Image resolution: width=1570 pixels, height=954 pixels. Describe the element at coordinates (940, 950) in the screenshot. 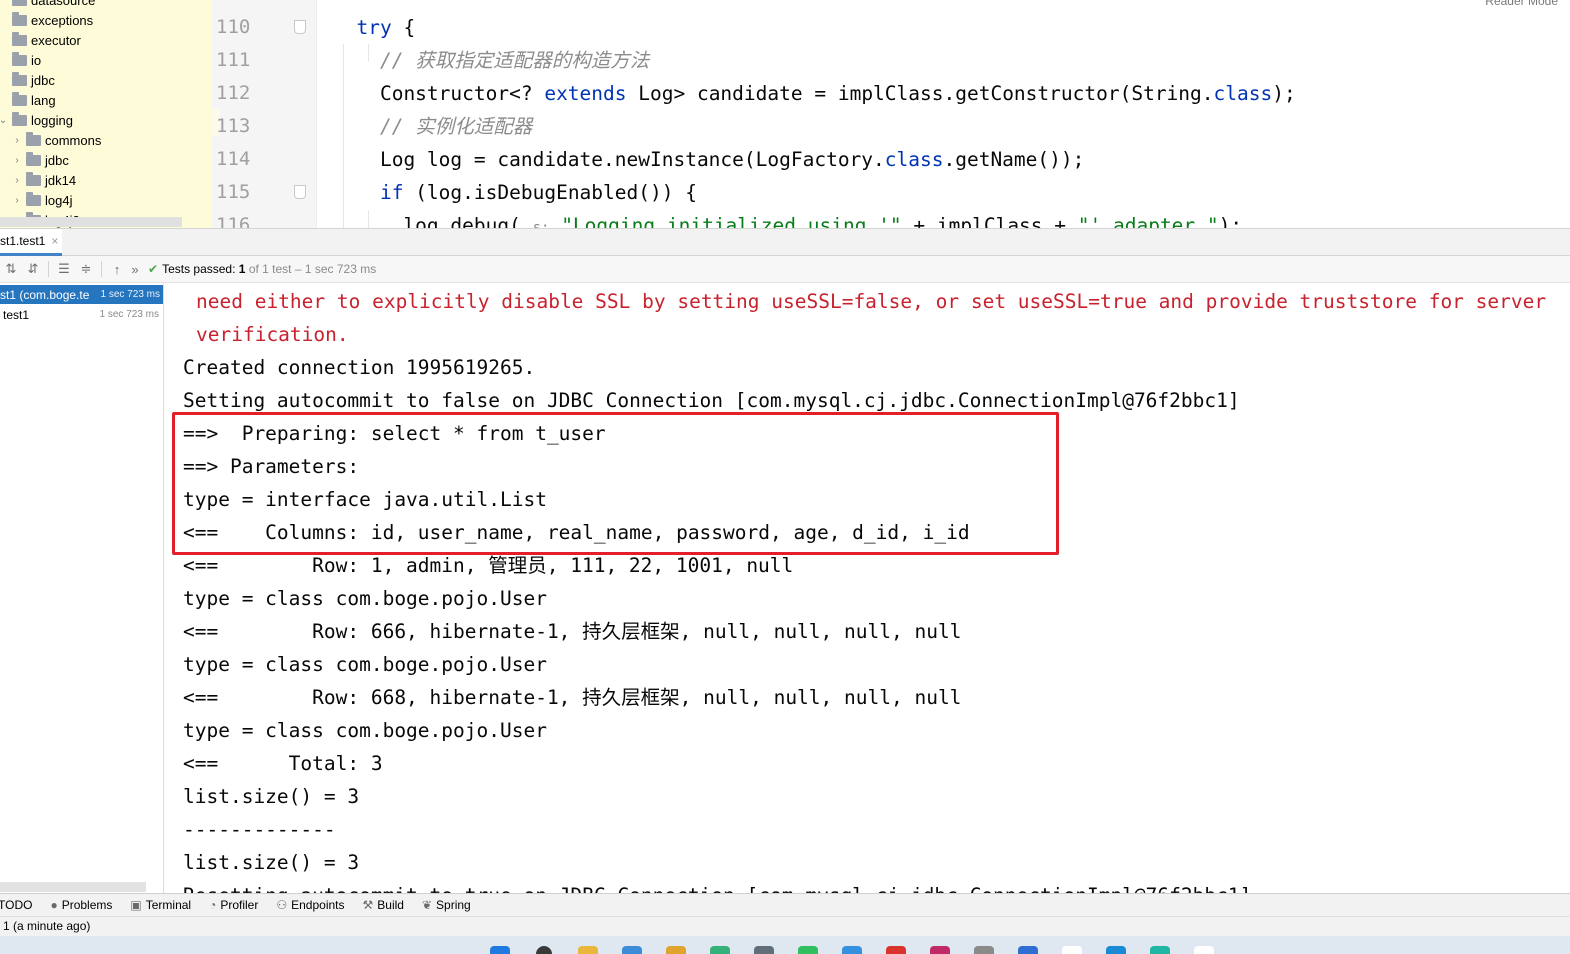

I see `intellij-icon` at that location.